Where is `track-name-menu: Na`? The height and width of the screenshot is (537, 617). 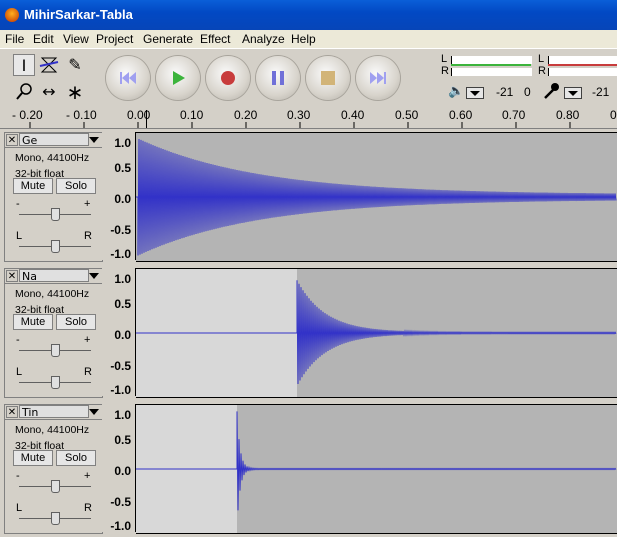 track-name-menu: Na is located at coordinates (54, 276).